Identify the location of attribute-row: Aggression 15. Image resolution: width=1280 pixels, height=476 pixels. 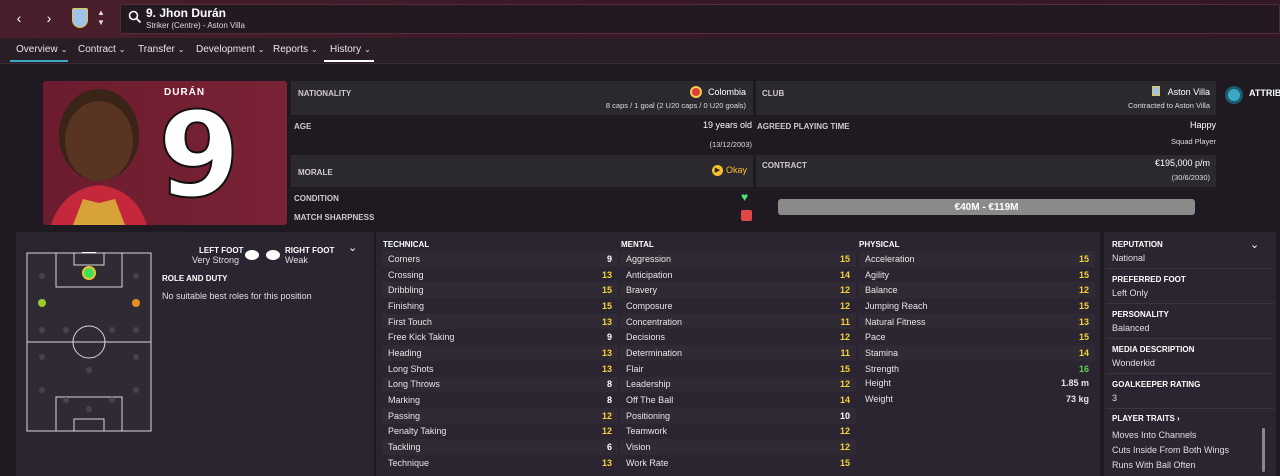
(738, 259).